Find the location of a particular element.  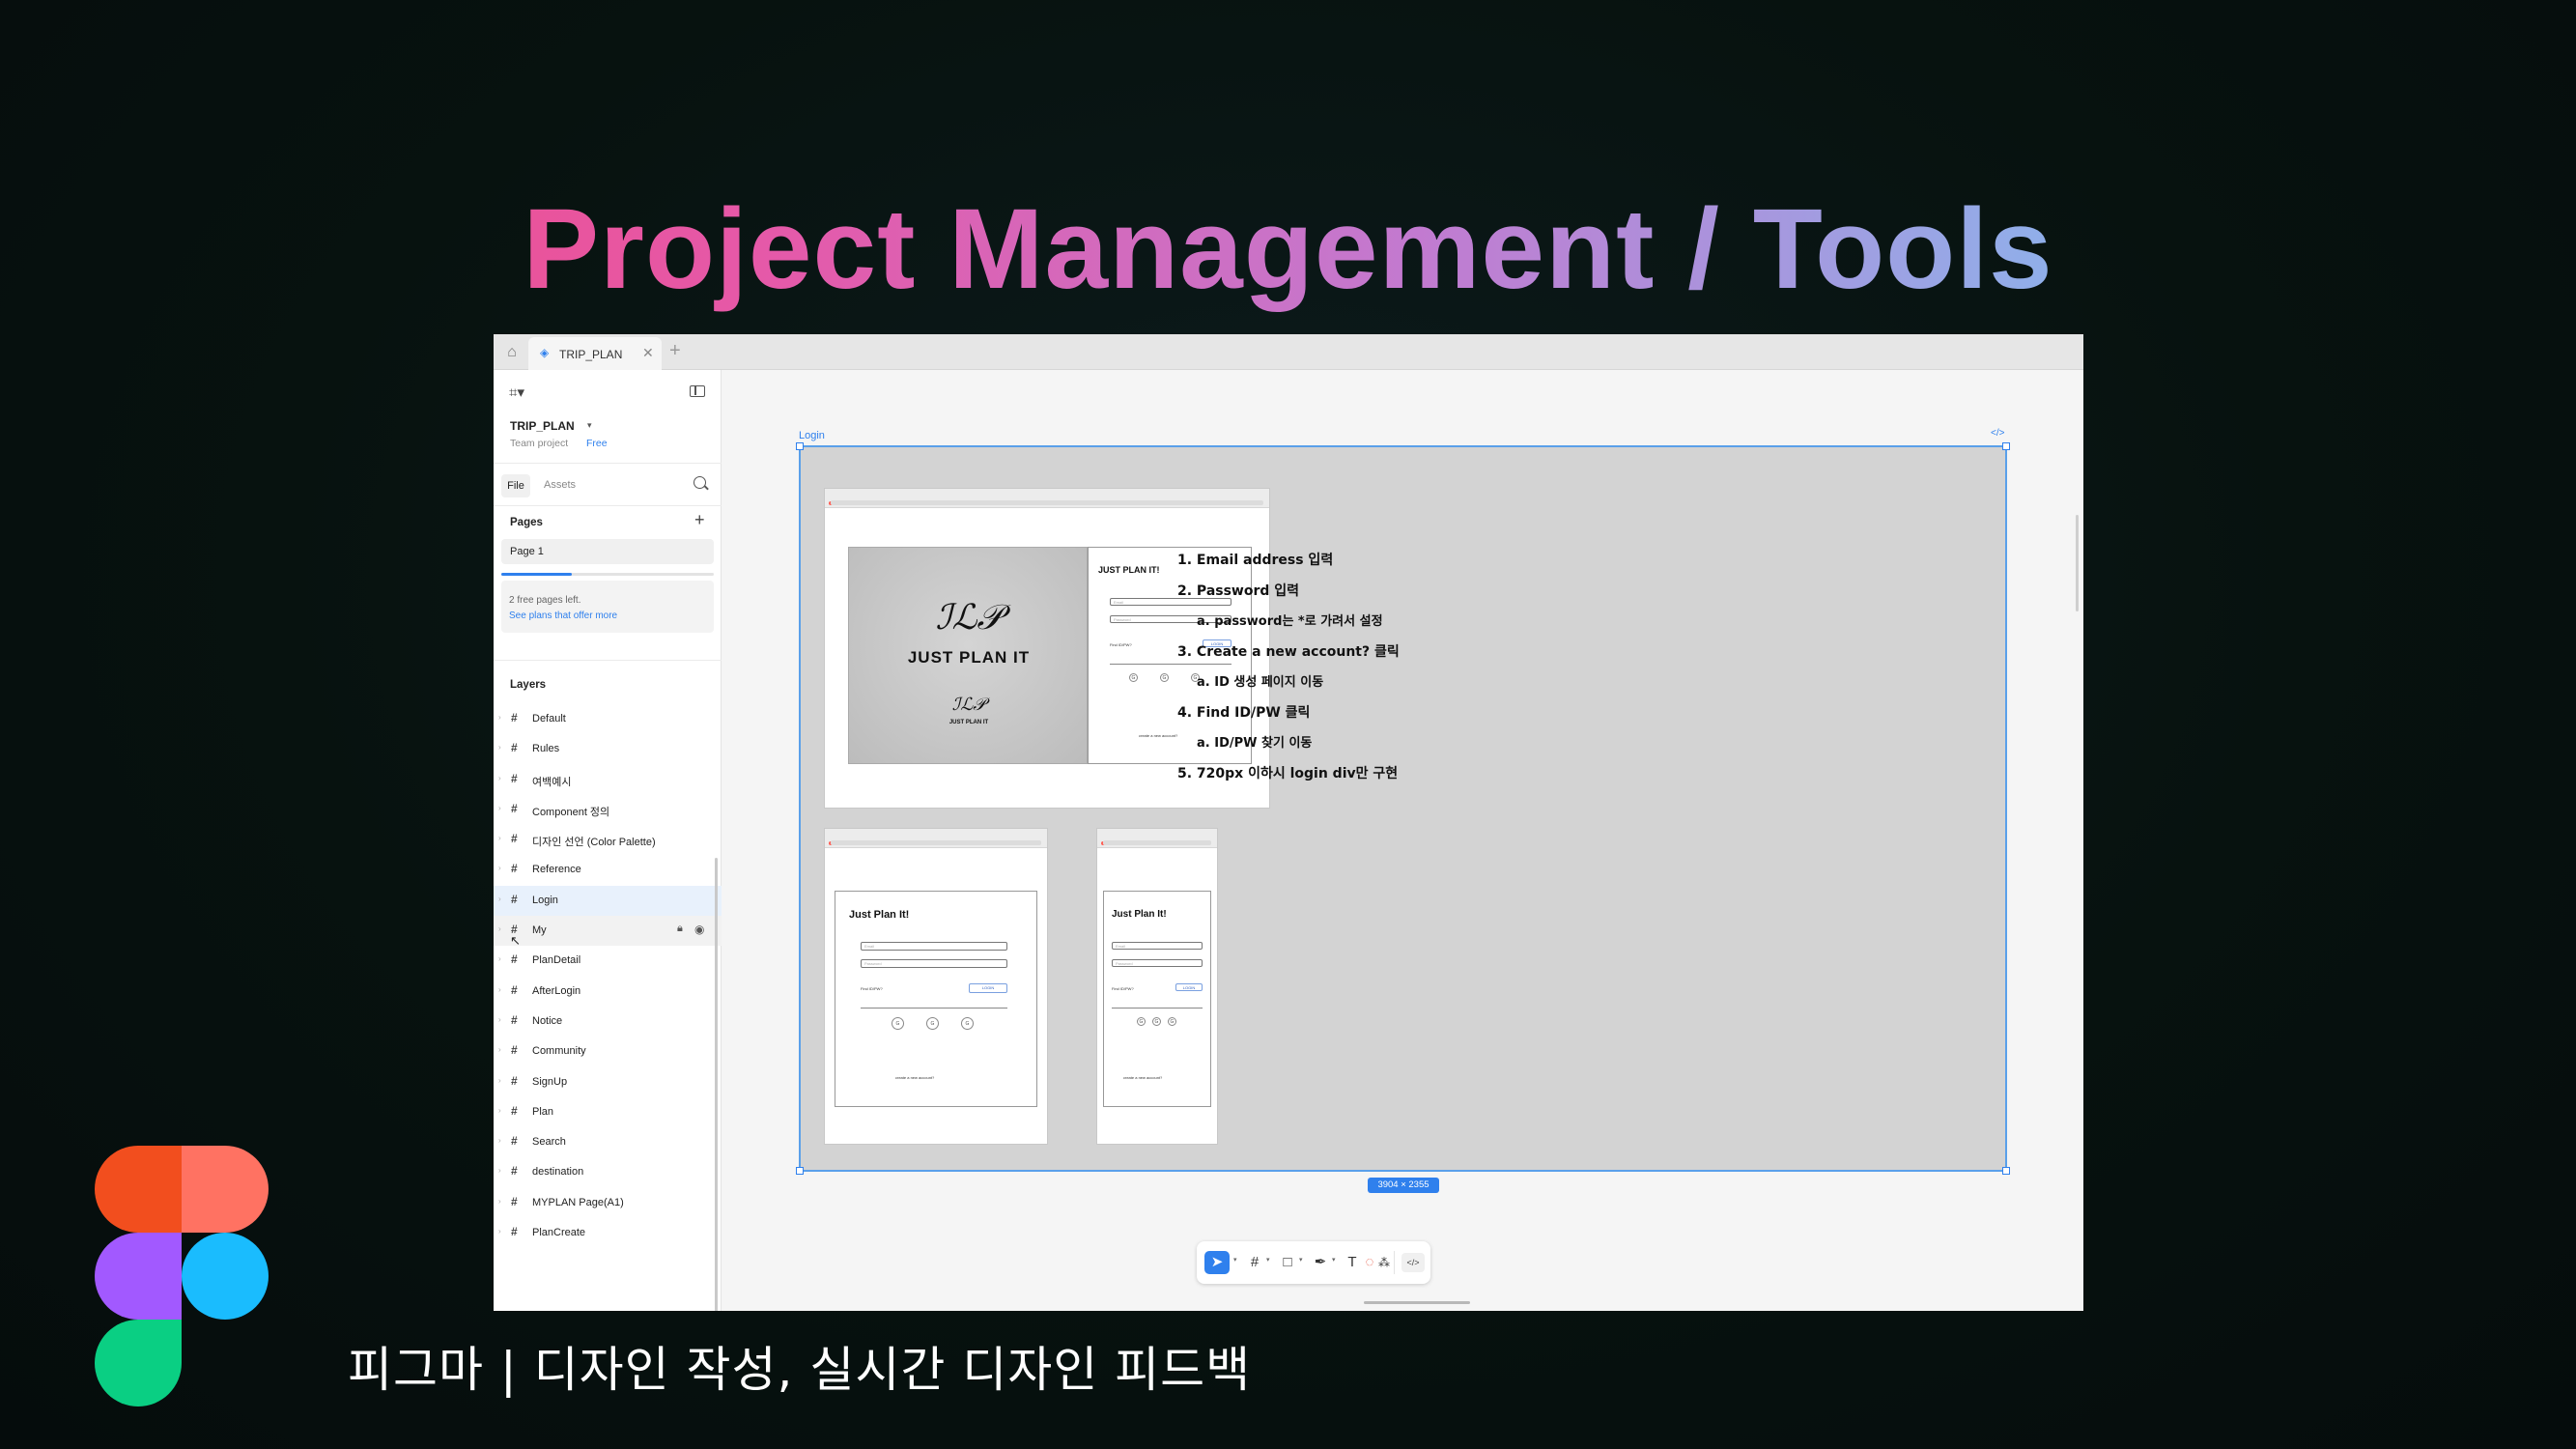

layer-item: › # destination is located at coordinates (608, 1172).